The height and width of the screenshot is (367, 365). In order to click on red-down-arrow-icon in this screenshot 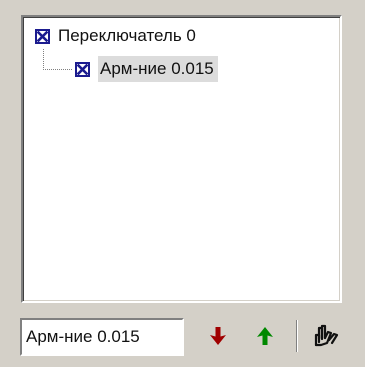, I will do `click(218, 336)`.